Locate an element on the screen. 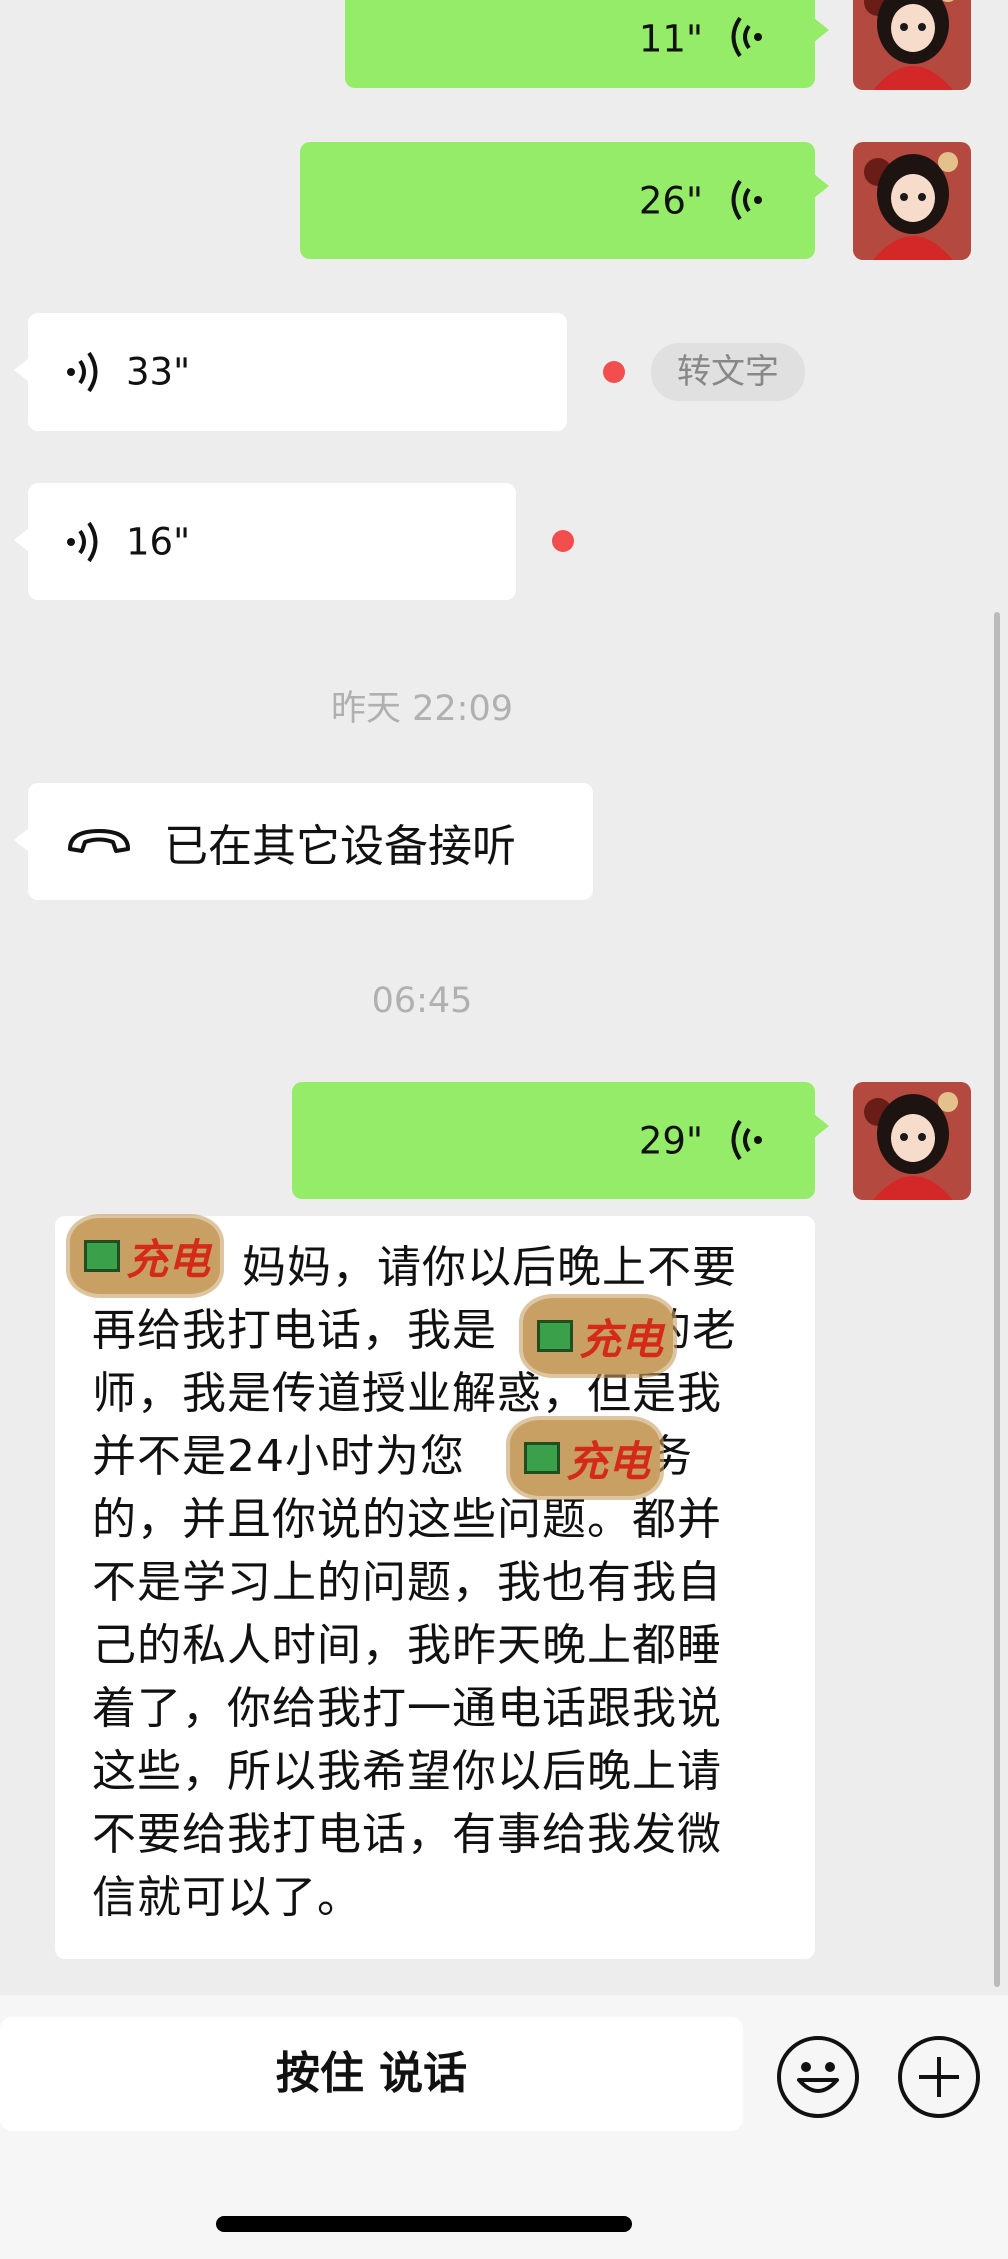  text-line: 再给我打电话，我是 的老 is located at coordinates (414, 1330).